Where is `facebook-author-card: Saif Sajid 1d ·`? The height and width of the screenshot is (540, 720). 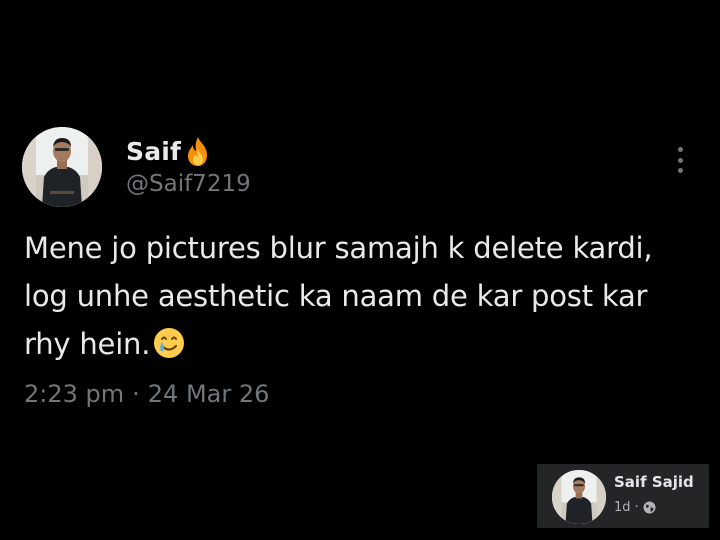
facebook-author-card: Saif Sajid 1d · is located at coordinates (623, 496).